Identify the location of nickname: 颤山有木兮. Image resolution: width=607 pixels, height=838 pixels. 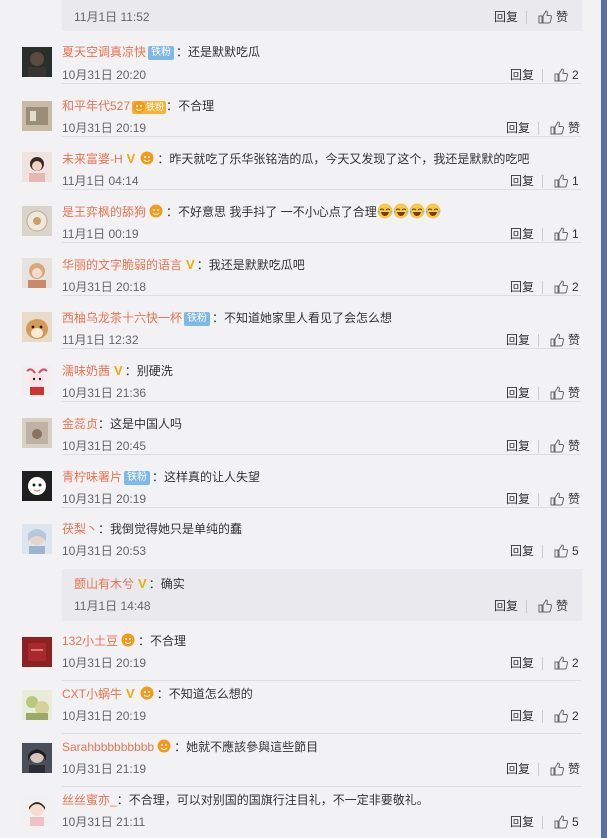
(104, 584).